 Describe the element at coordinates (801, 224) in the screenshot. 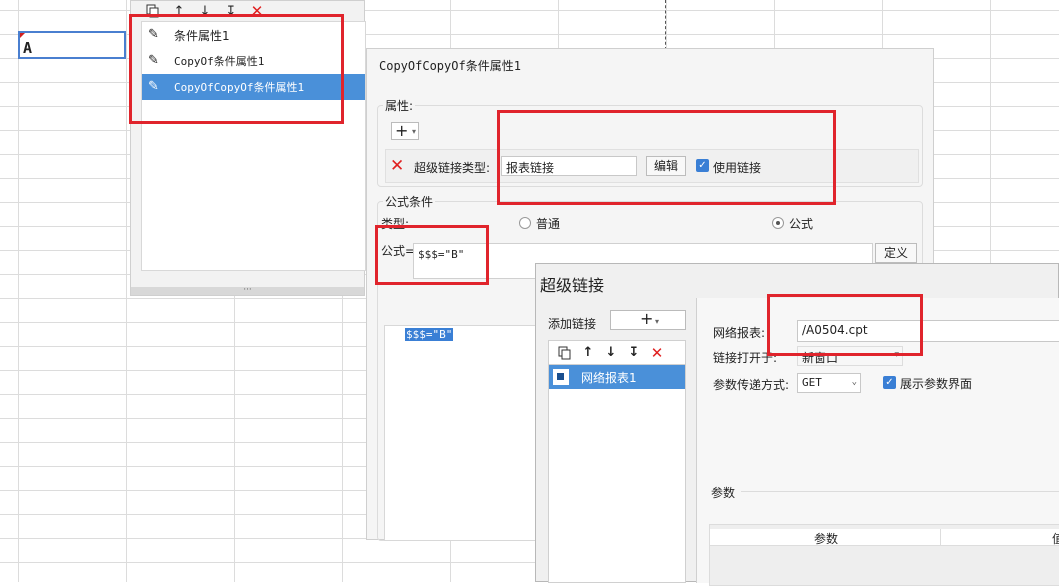

I see `radio-formula-label: 公式` at that location.